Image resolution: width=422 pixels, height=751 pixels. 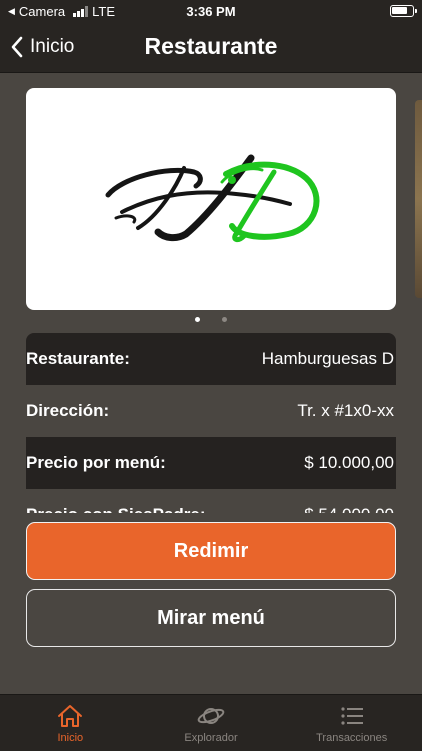 What do you see at coordinates (352, 738) in the screenshot?
I see `tab-transacciones-label: Transacciones` at bounding box center [352, 738].